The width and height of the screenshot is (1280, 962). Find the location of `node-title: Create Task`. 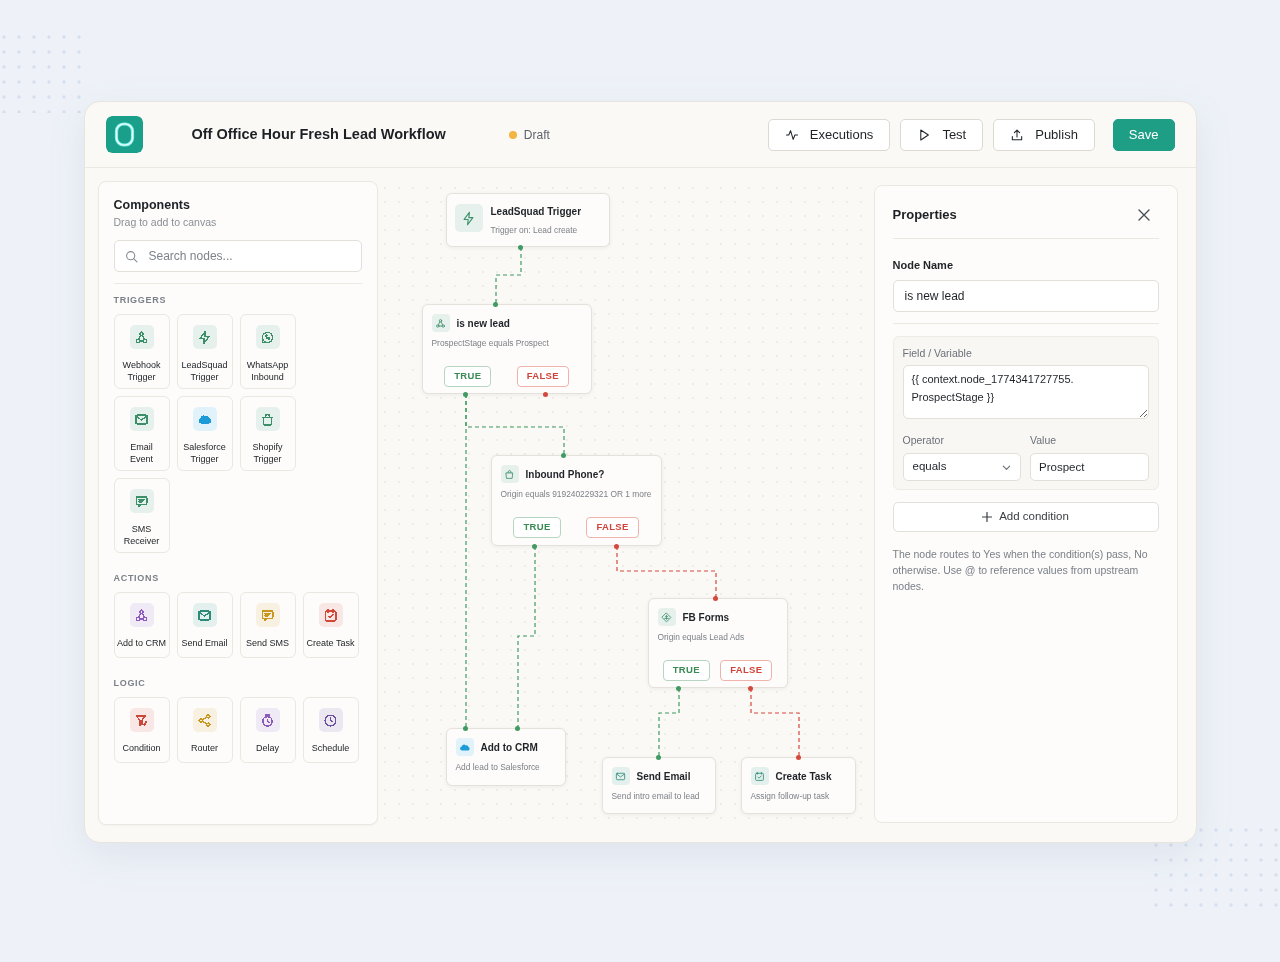

node-title: Create Task is located at coordinates (803, 776).